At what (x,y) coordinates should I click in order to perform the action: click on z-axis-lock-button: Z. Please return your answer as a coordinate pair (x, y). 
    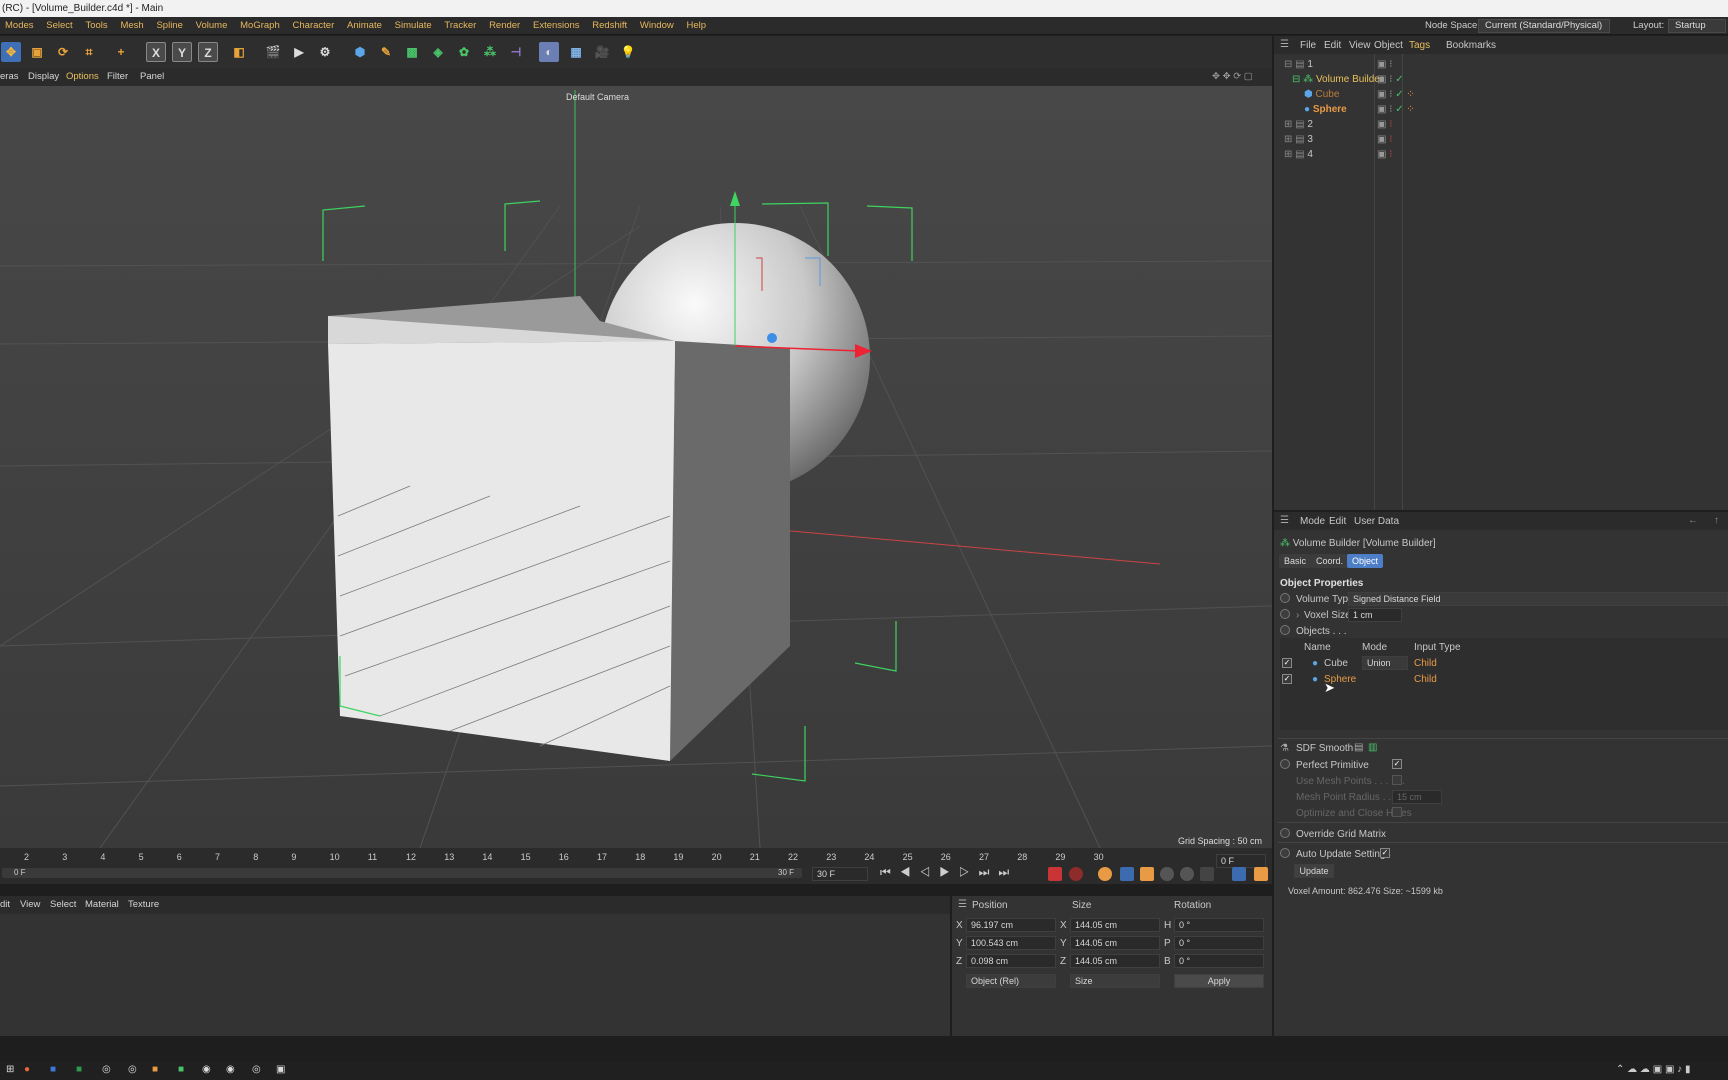
    Looking at the image, I should click on (208, 52).